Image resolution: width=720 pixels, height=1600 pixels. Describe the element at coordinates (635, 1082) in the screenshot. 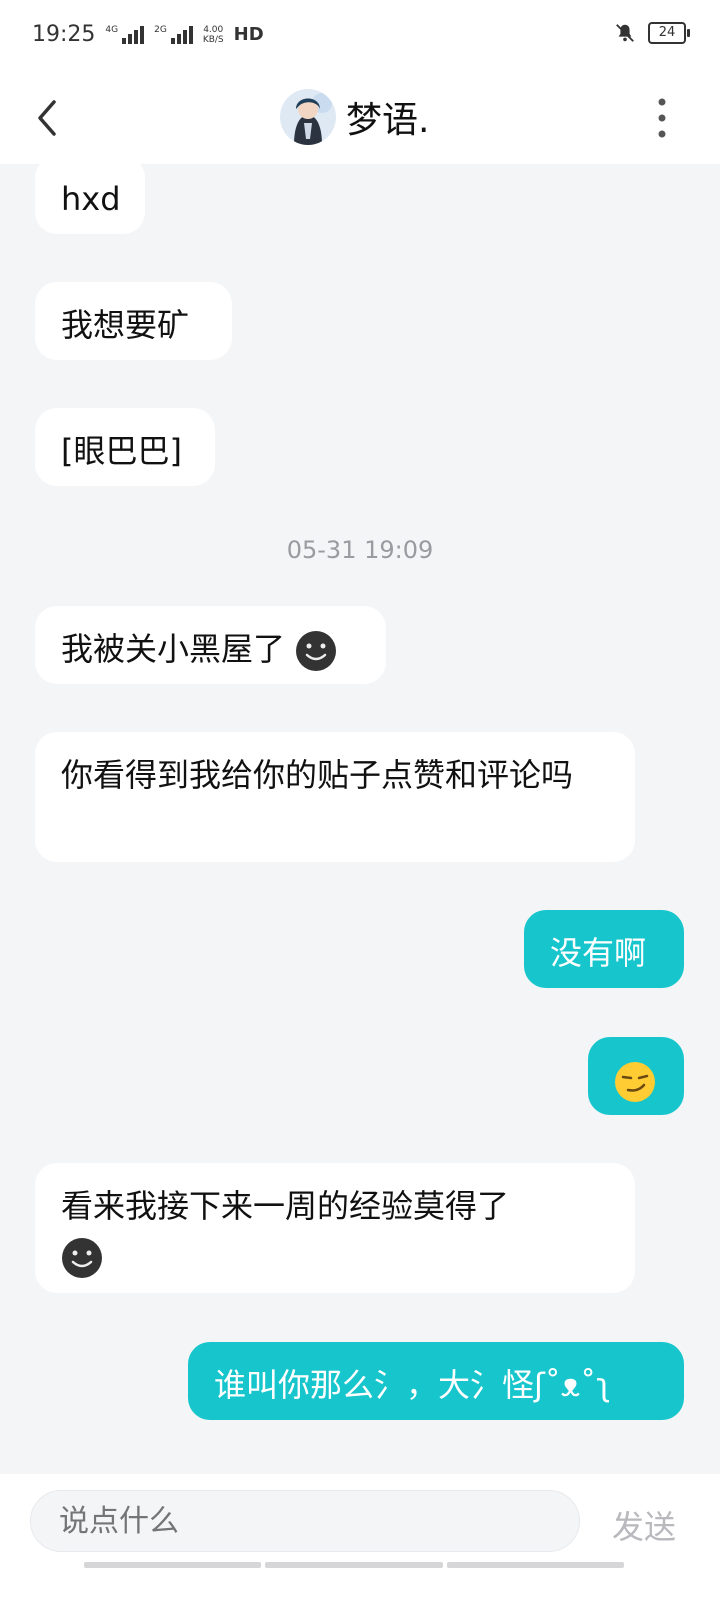

I see `smirk-emoji` at that location.